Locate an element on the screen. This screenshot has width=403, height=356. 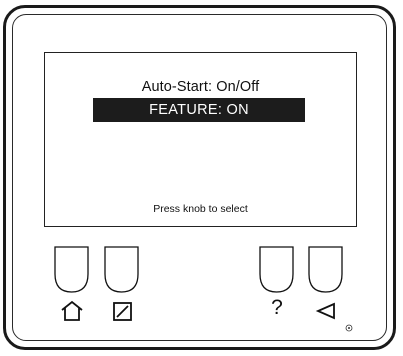
softkey-home is located at coordinates (71, 269).